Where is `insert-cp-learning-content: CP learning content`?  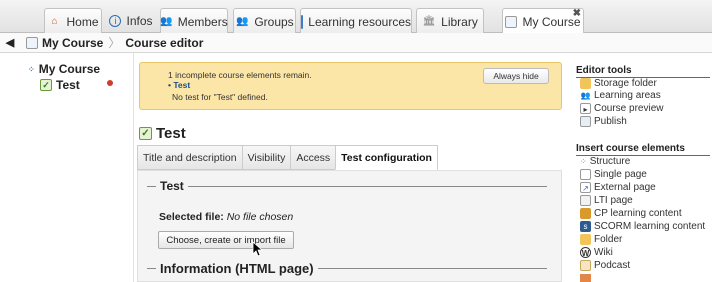 insert-cp-learning-content: CP learning content is located at coordinates (631, 213).